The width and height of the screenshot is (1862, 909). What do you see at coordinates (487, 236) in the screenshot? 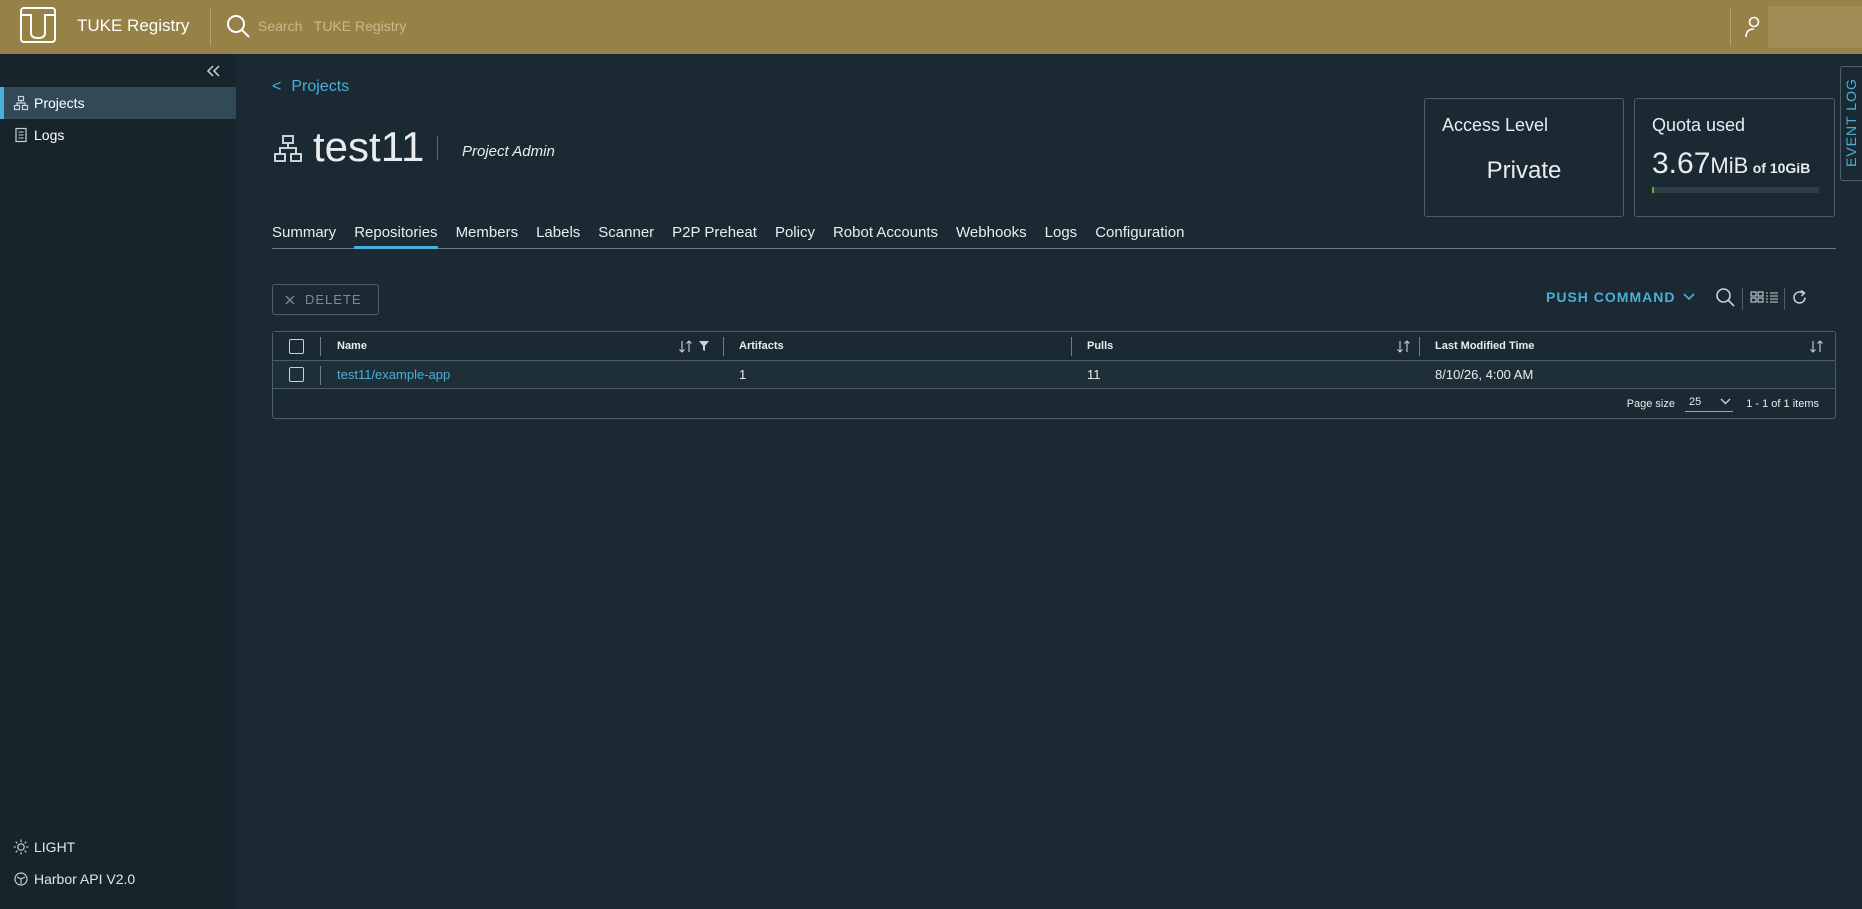
I see `tab-members: Members` at bounding box center [487, 236].